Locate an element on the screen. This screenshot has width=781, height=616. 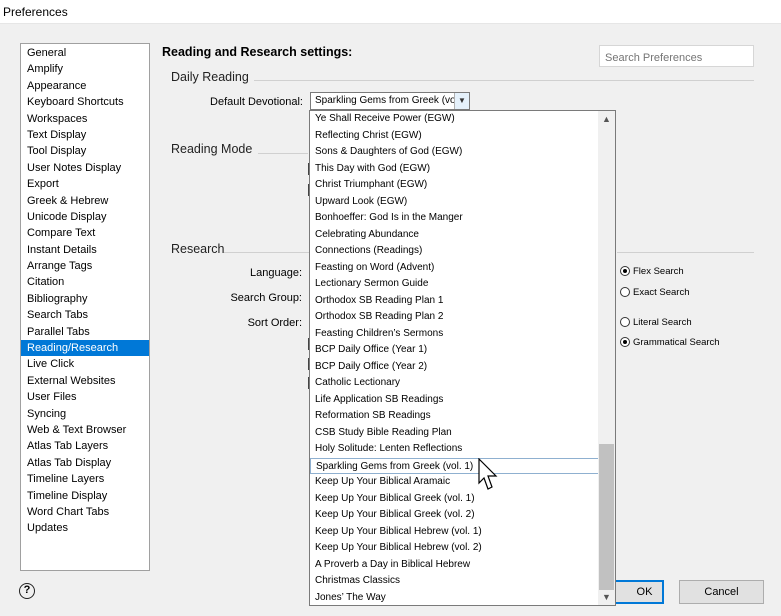
sidebar-item: General is located at coordinates (85, 53).